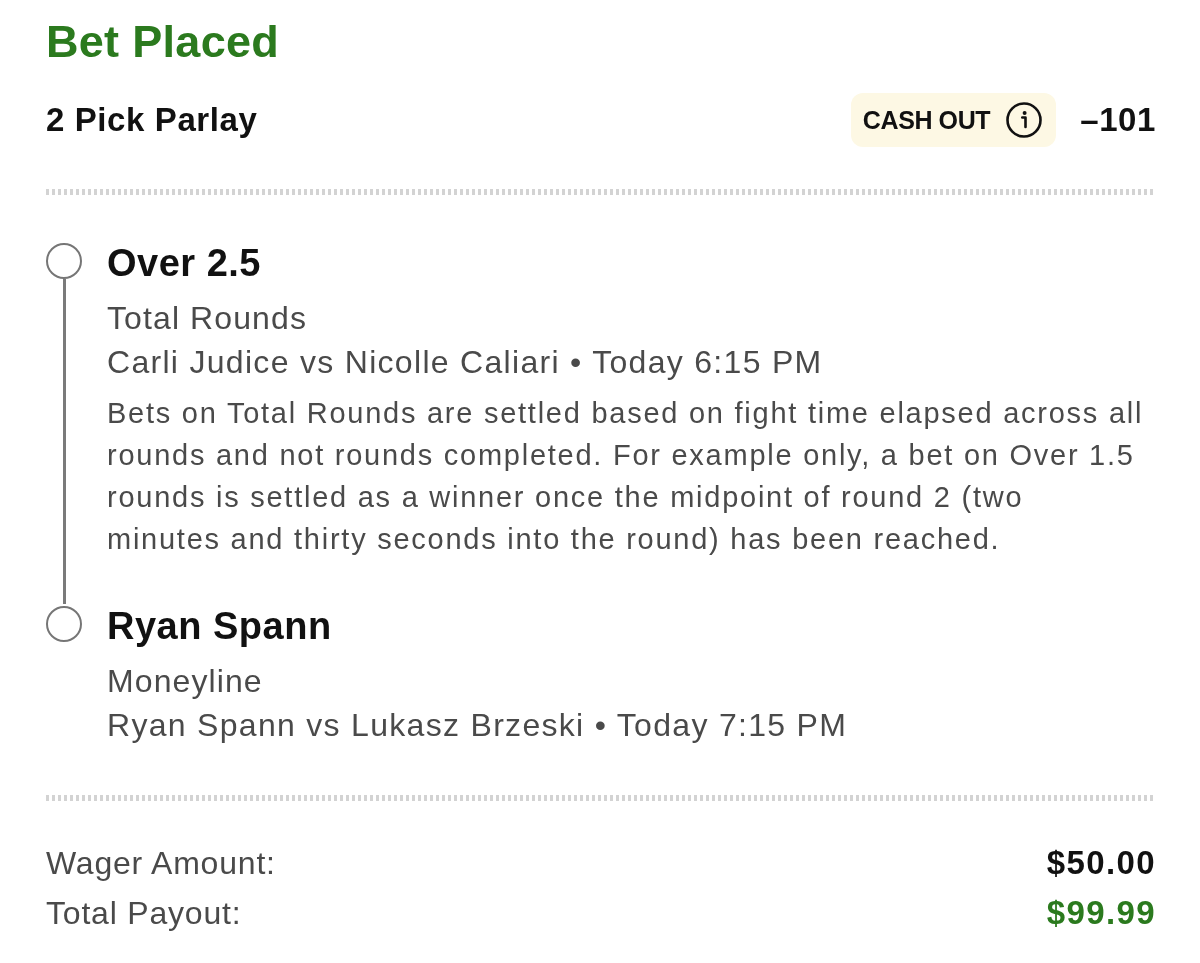  Describe the element at coordinates (953, 120) in the screenshot. I see `cash-out-button: CASH OUT` at that location.